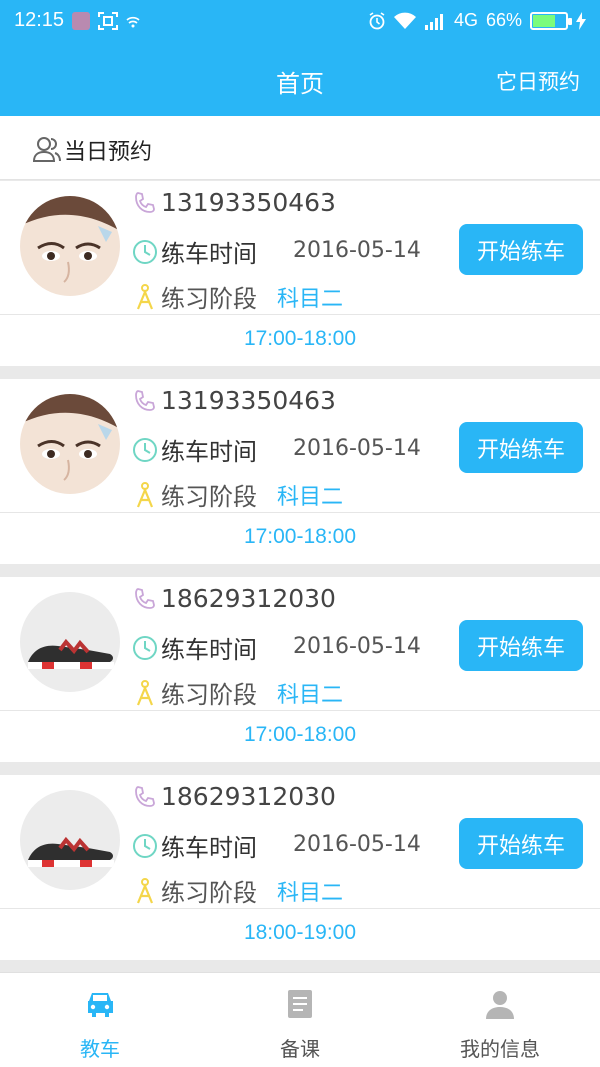 The image size is (600, 1067). I want to click on battery-fill, so click(544, 20).